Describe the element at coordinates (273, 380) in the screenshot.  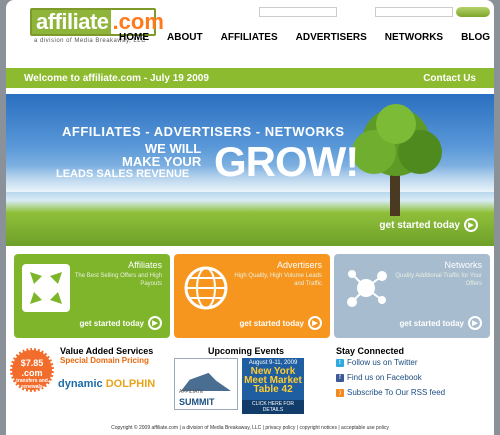
I see `meet-market-name: New York Meet Market Table 42` at that location.